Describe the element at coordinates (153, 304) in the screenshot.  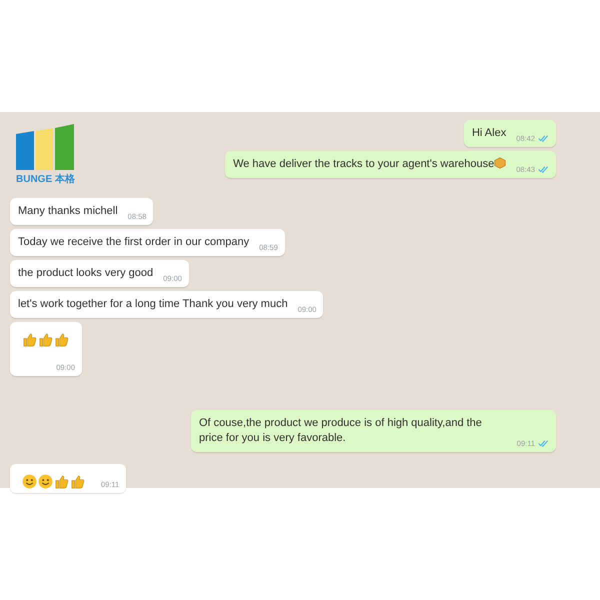
I see `message-text: let's work together for a long time Thank you very much` at that location.